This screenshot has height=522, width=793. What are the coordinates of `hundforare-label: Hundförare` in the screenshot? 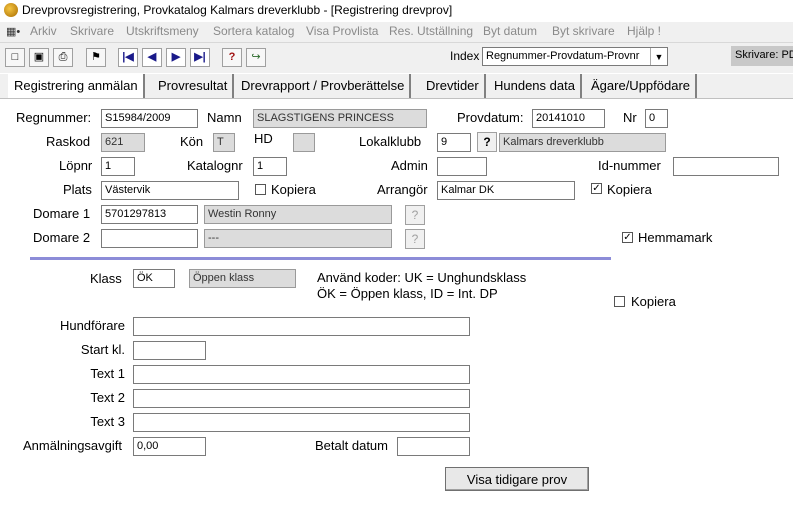 It's located at (92, 325).